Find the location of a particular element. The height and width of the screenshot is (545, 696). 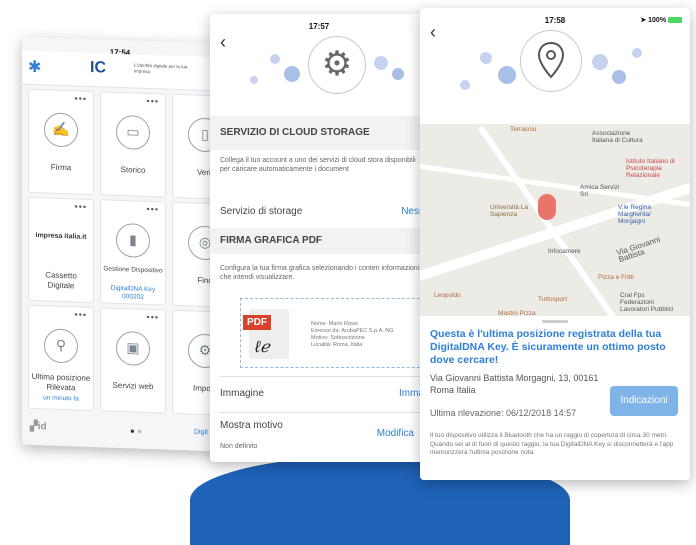

directions-button: Indicazioni is located at coordinates (644, 401).